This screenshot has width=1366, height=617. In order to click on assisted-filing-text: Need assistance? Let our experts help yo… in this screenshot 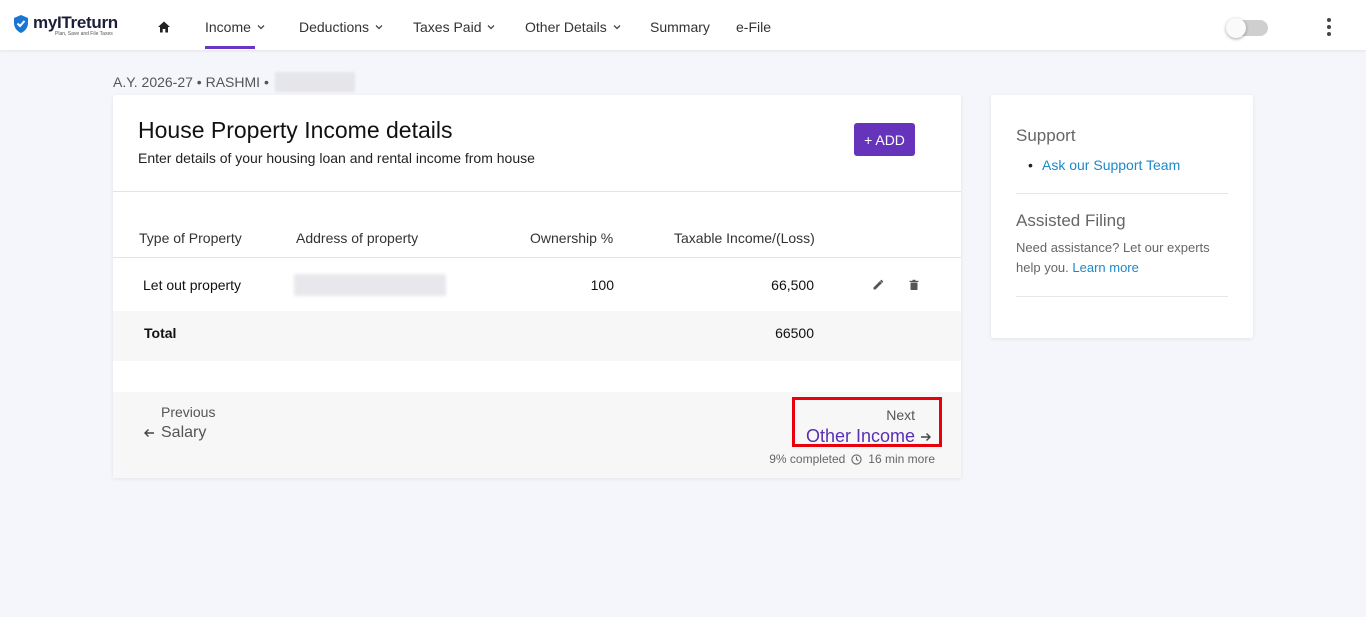, I will do `click(1123, 258)`.